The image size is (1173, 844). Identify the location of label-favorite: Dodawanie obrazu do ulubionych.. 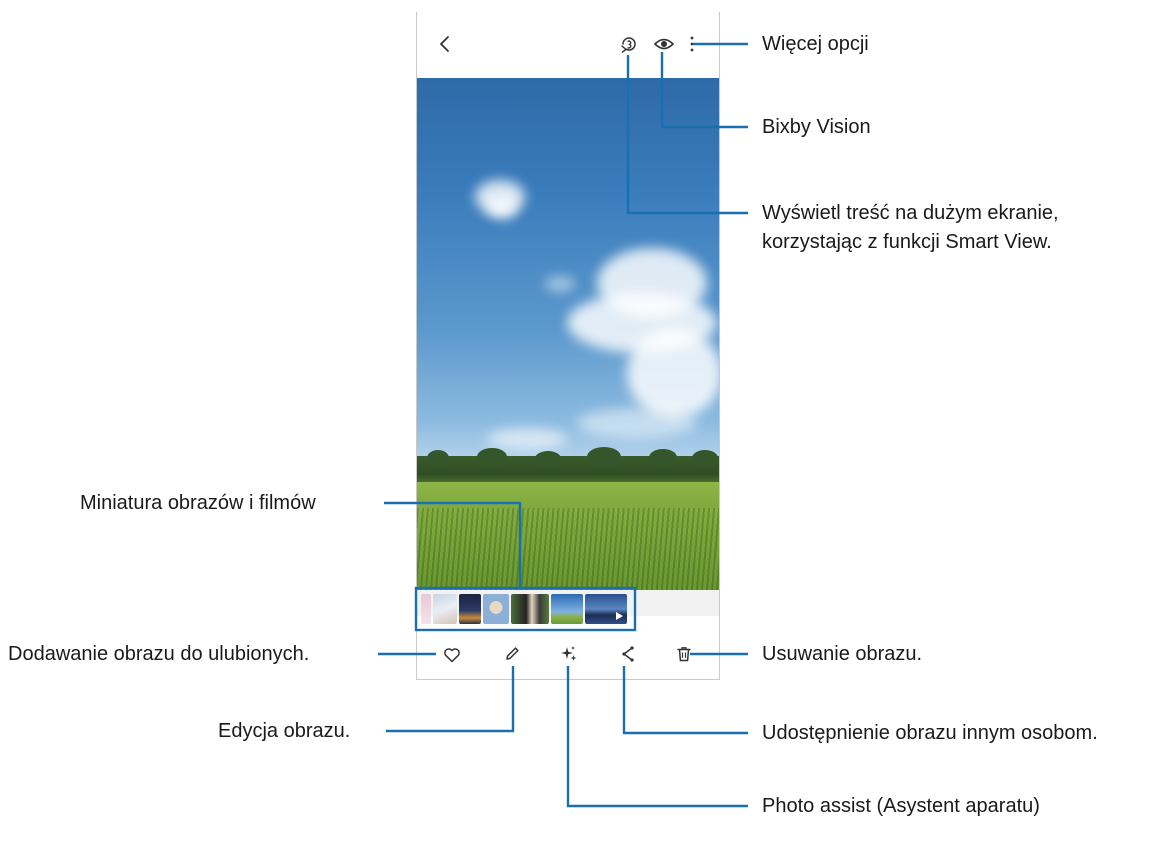
(159, 654).